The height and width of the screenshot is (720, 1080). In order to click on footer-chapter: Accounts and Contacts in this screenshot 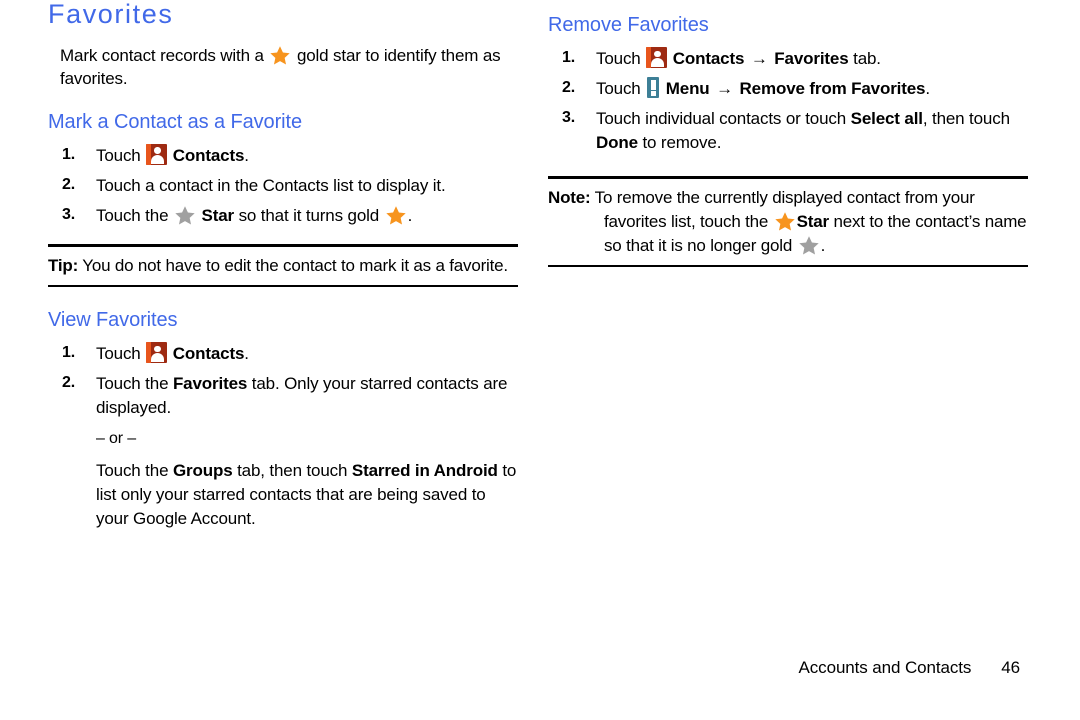, I will do `click(885, 667)`.